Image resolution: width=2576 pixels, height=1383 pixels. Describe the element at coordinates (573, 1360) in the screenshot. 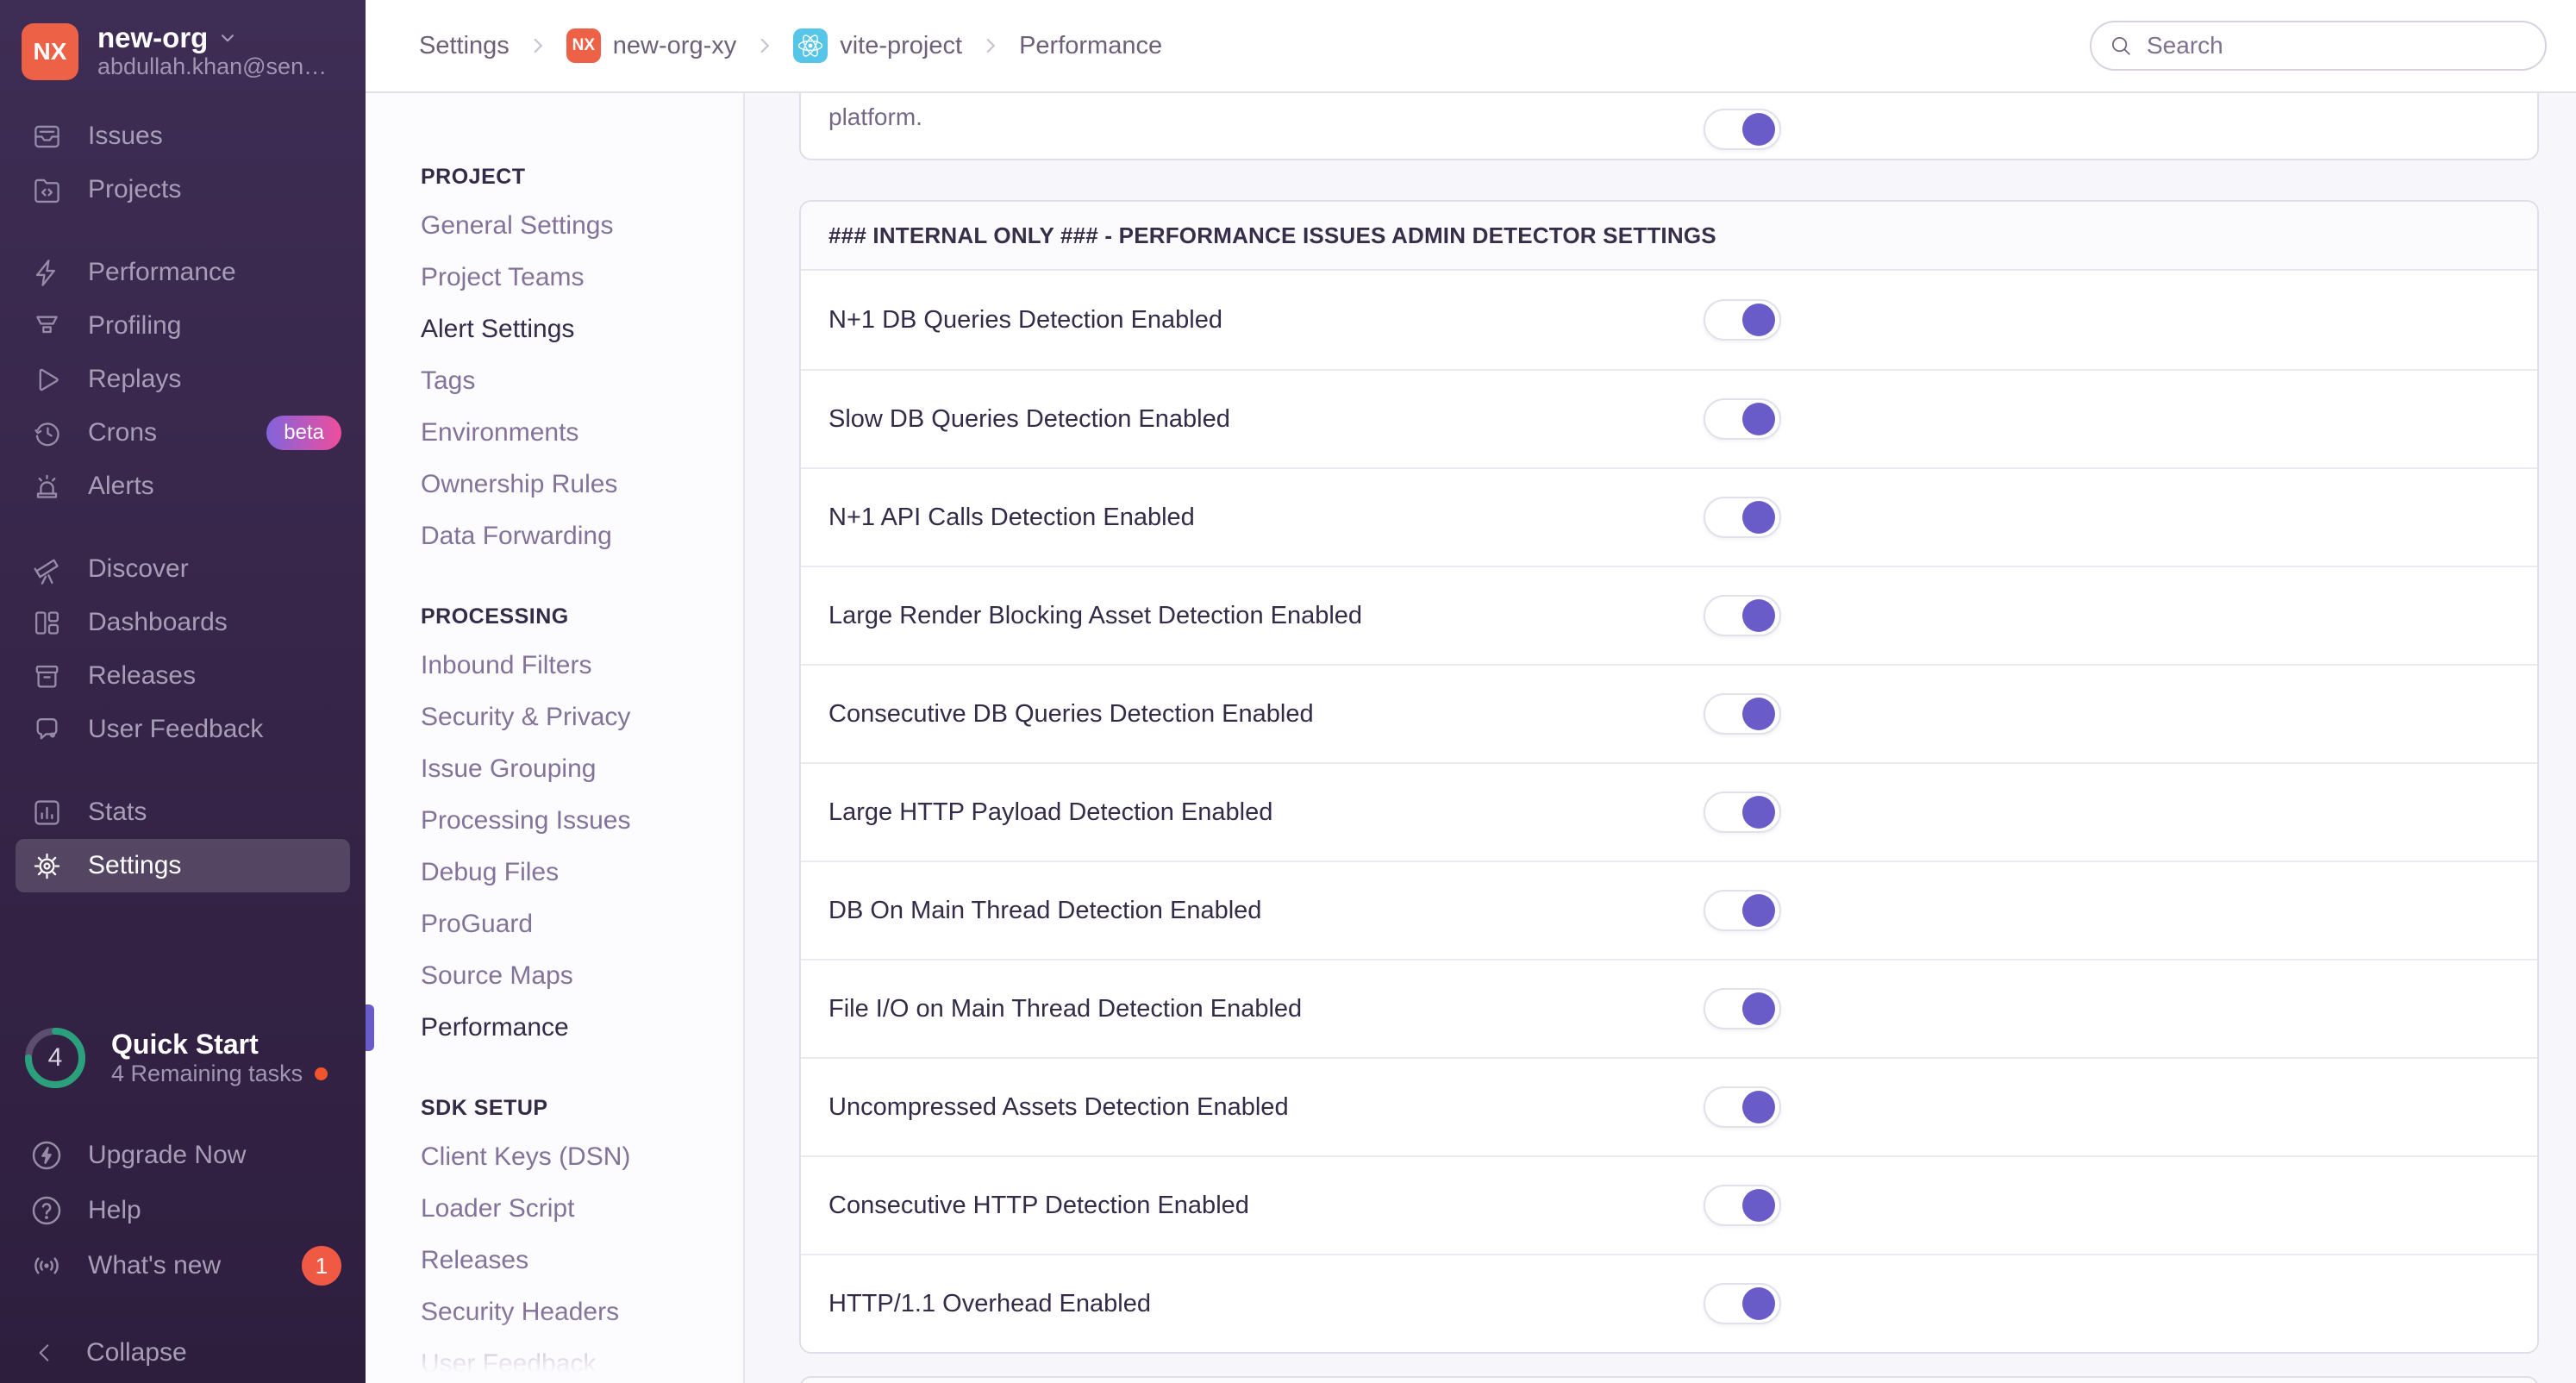

I see `subnav-item: User Feedback` at that location.